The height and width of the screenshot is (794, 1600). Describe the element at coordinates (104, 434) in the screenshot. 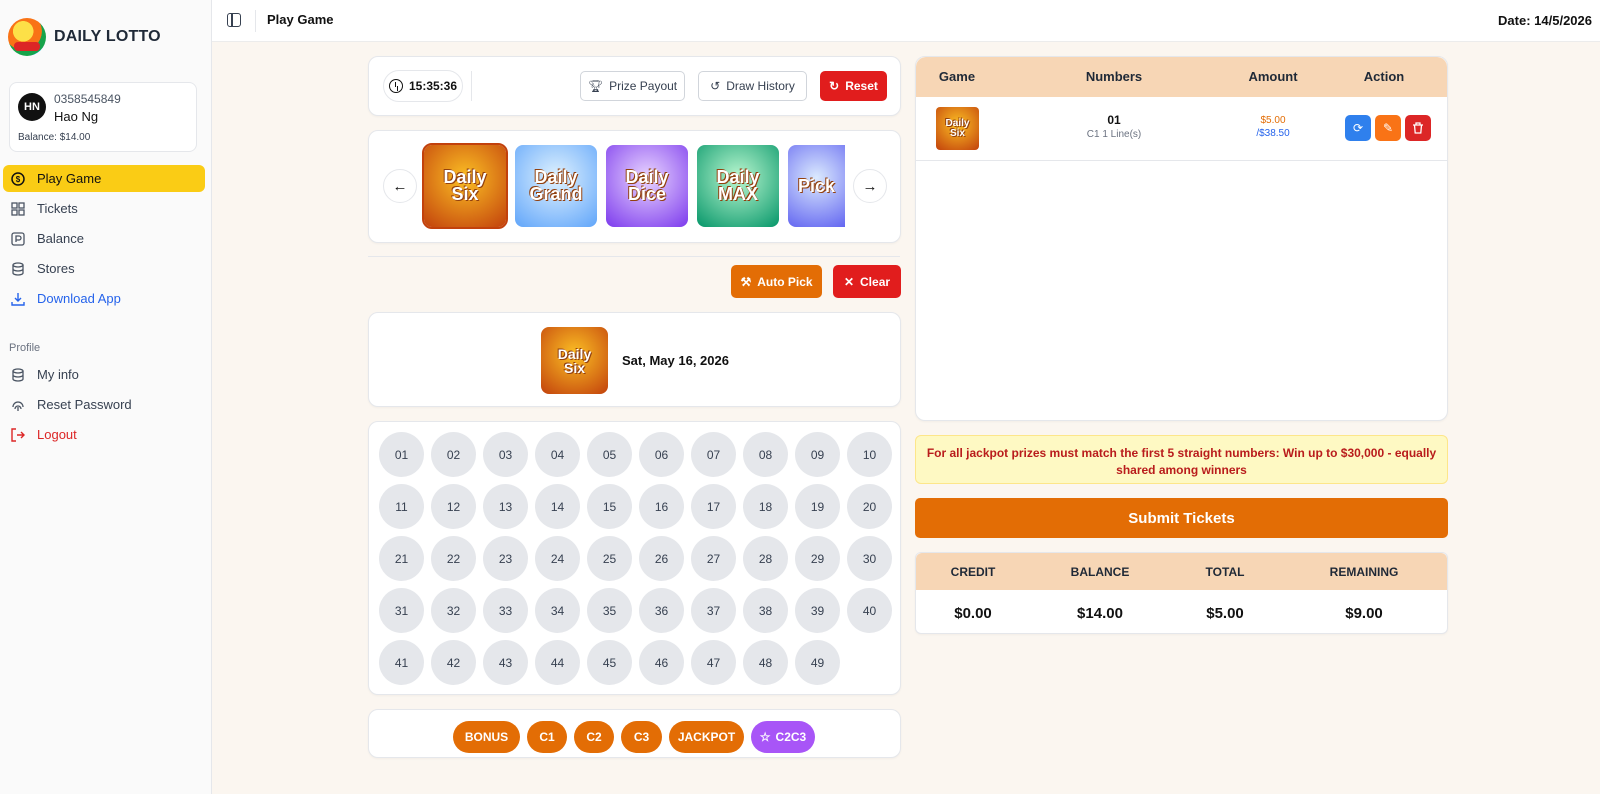

I see `sidebar-item-logout: Logout` at that location.